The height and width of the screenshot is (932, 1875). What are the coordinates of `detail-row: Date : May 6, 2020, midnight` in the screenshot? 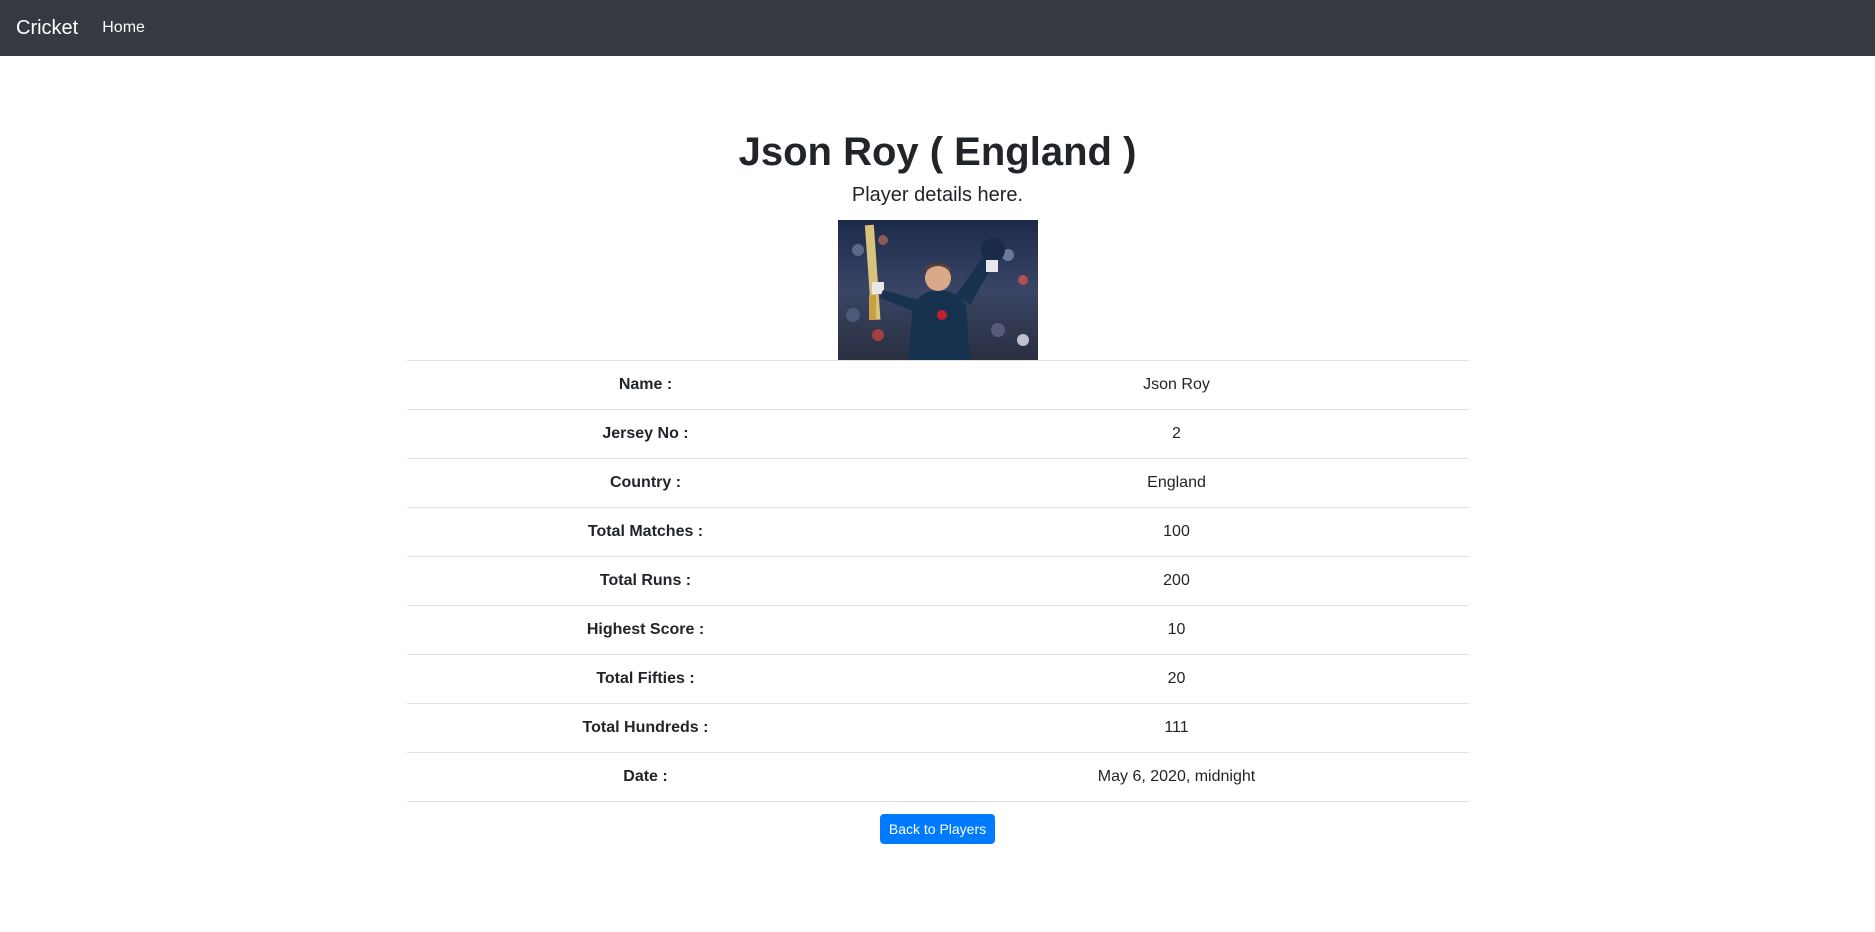 It's located at (937, 777).